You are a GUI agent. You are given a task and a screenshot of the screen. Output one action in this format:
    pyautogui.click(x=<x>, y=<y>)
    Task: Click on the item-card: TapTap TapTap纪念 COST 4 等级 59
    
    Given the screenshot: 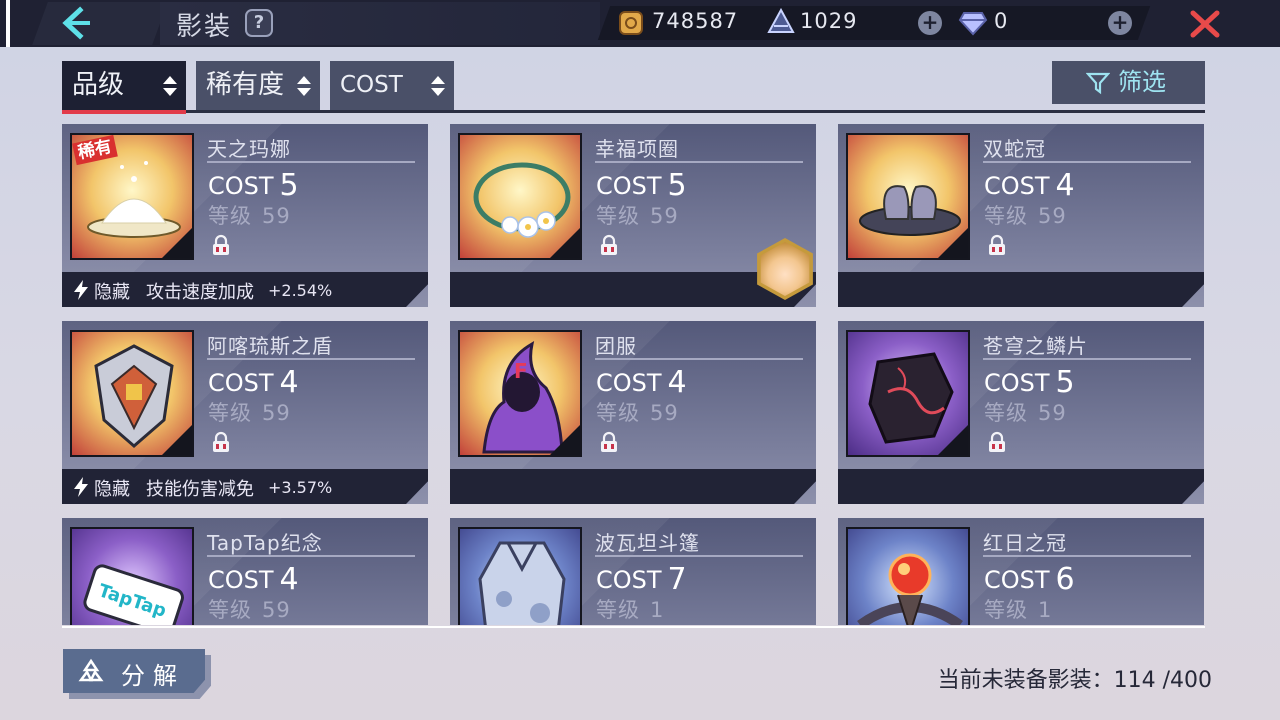 What is the action you would take?
    pyautogui.click(x=245, y=571)
    